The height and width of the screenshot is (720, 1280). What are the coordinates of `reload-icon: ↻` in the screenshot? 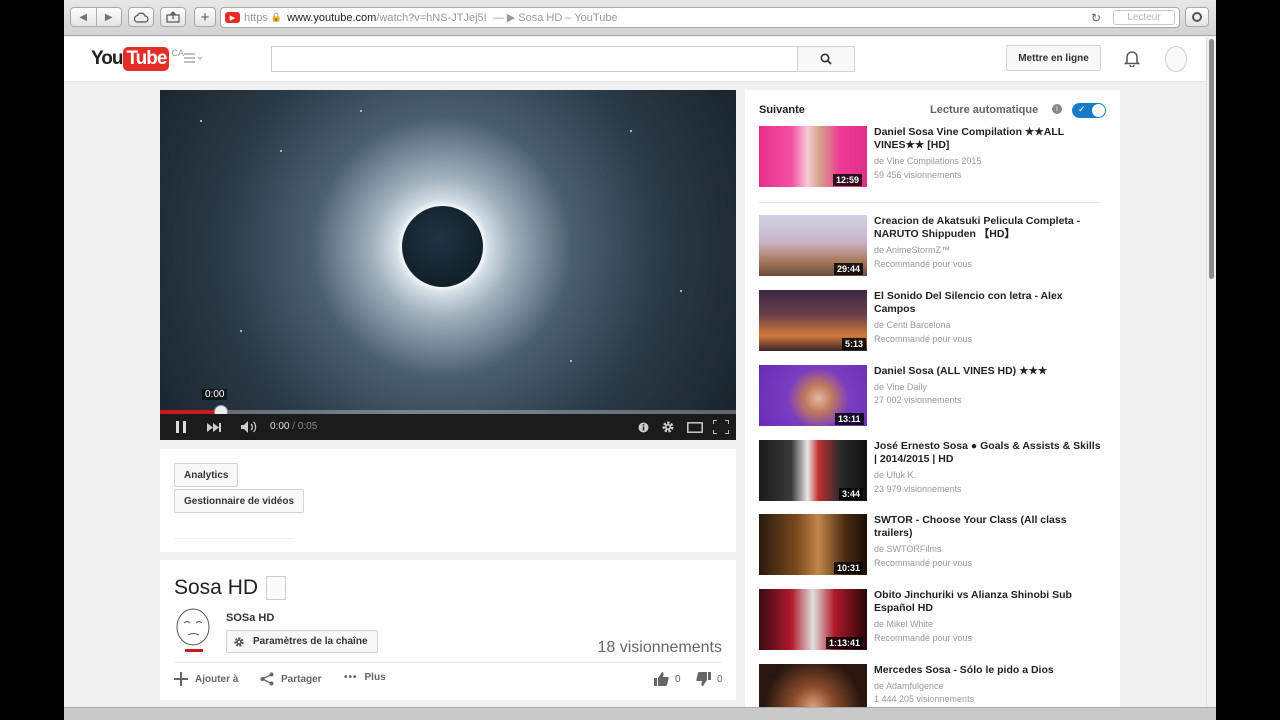 It's located at (1096, 18).